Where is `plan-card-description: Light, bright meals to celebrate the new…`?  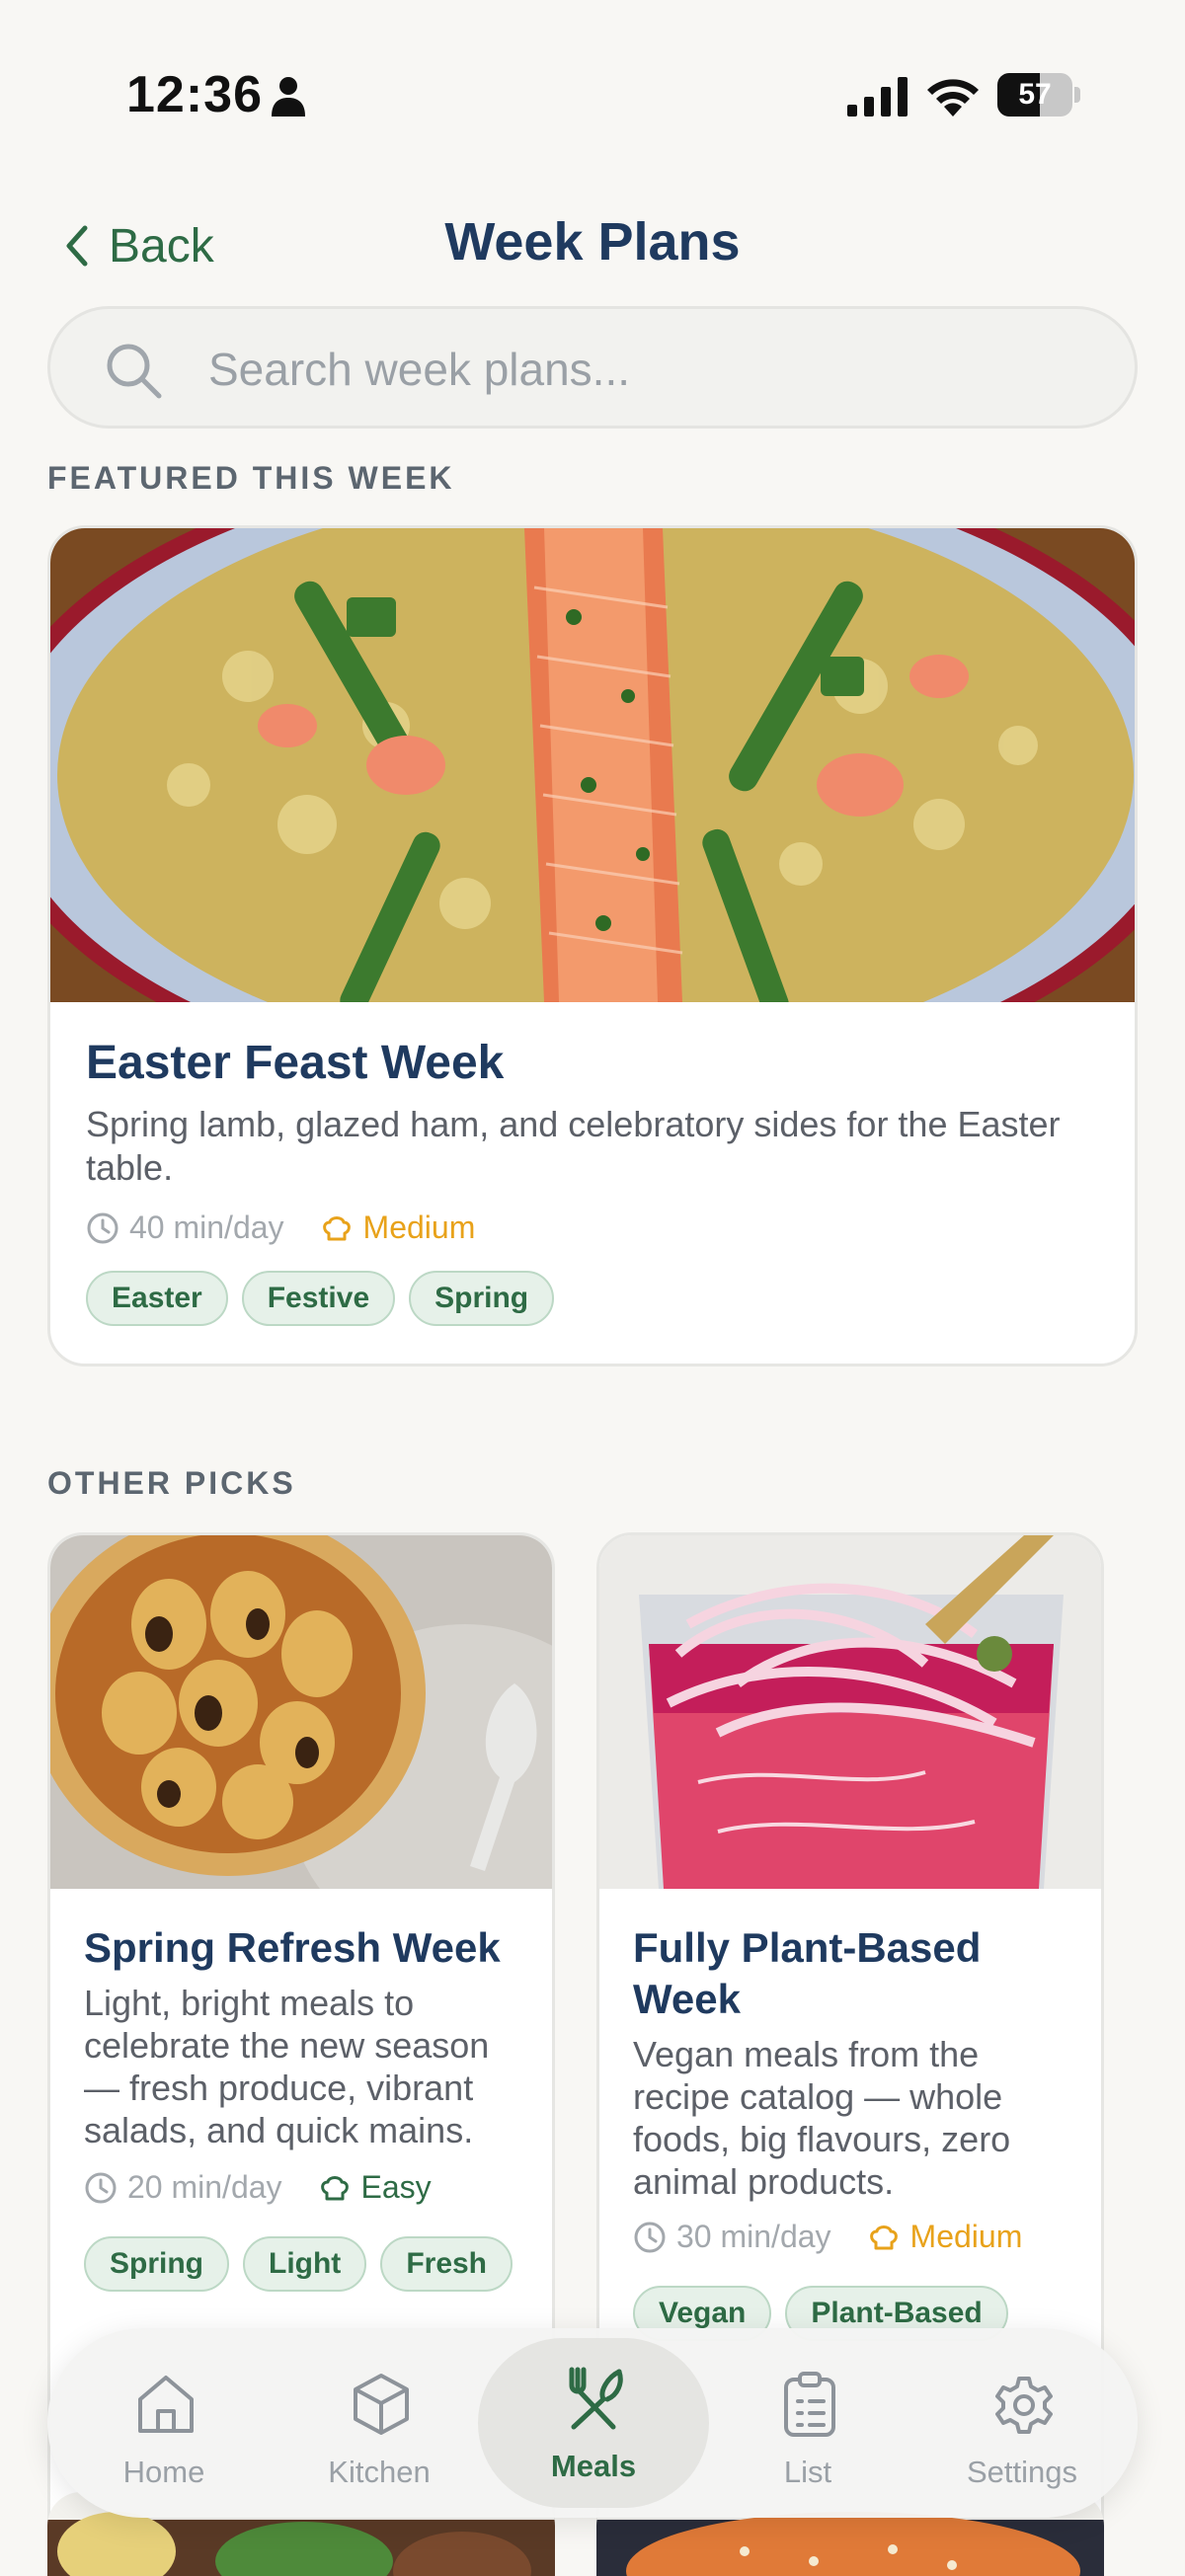
plan-card-description: Light, bright meals to celebrate the new… is located at coordinates (287, 2066).